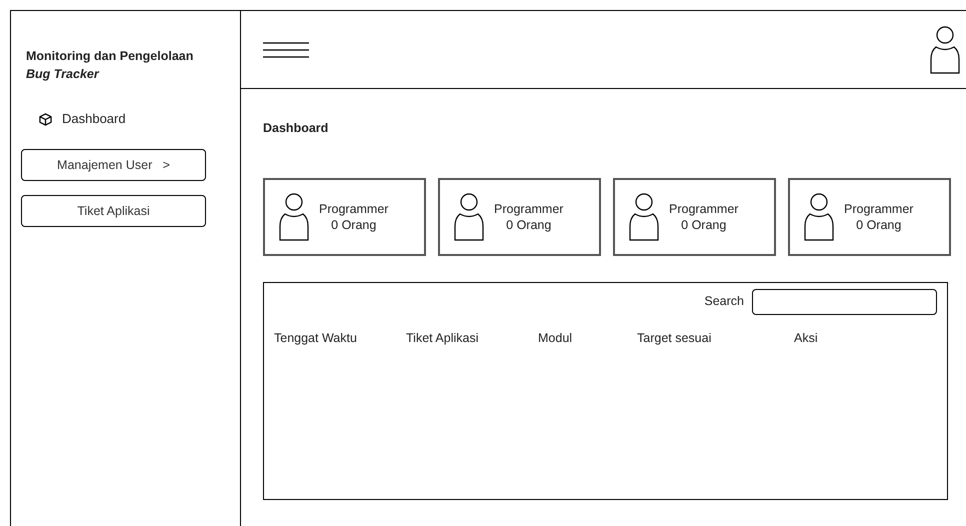  Describe the element at coordinates (555, 337) in the screenshot. I see `column-header: Modul` at that location.